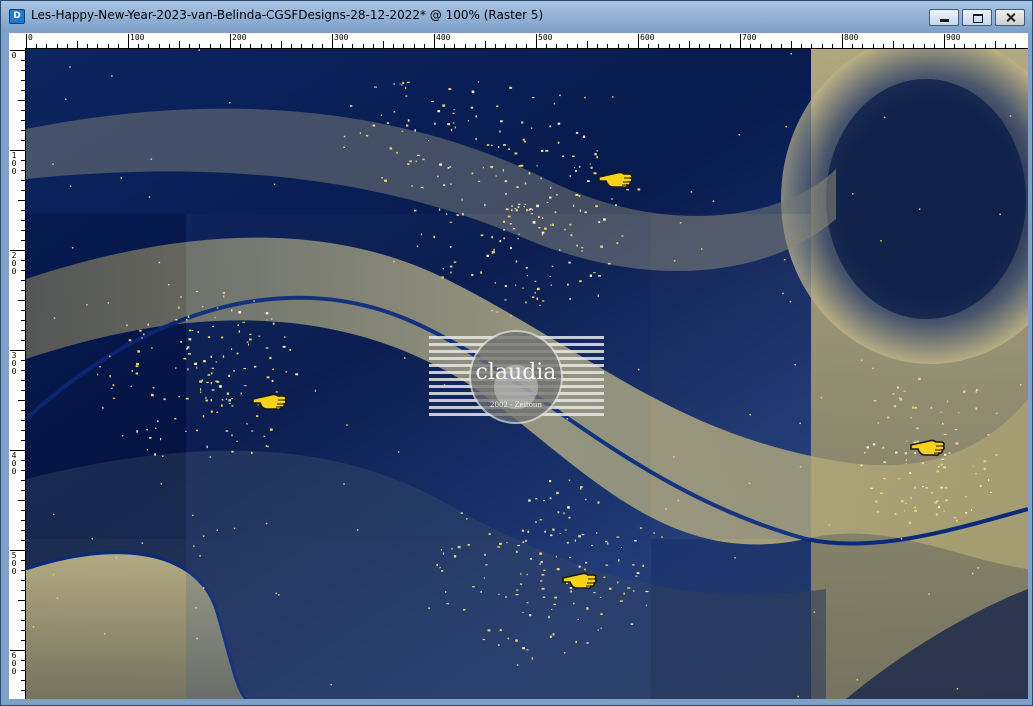  What do you see at coordinates (953, 37) in the screenshot?
I see `ruler-label: 900` at bounding box center [953, 37].